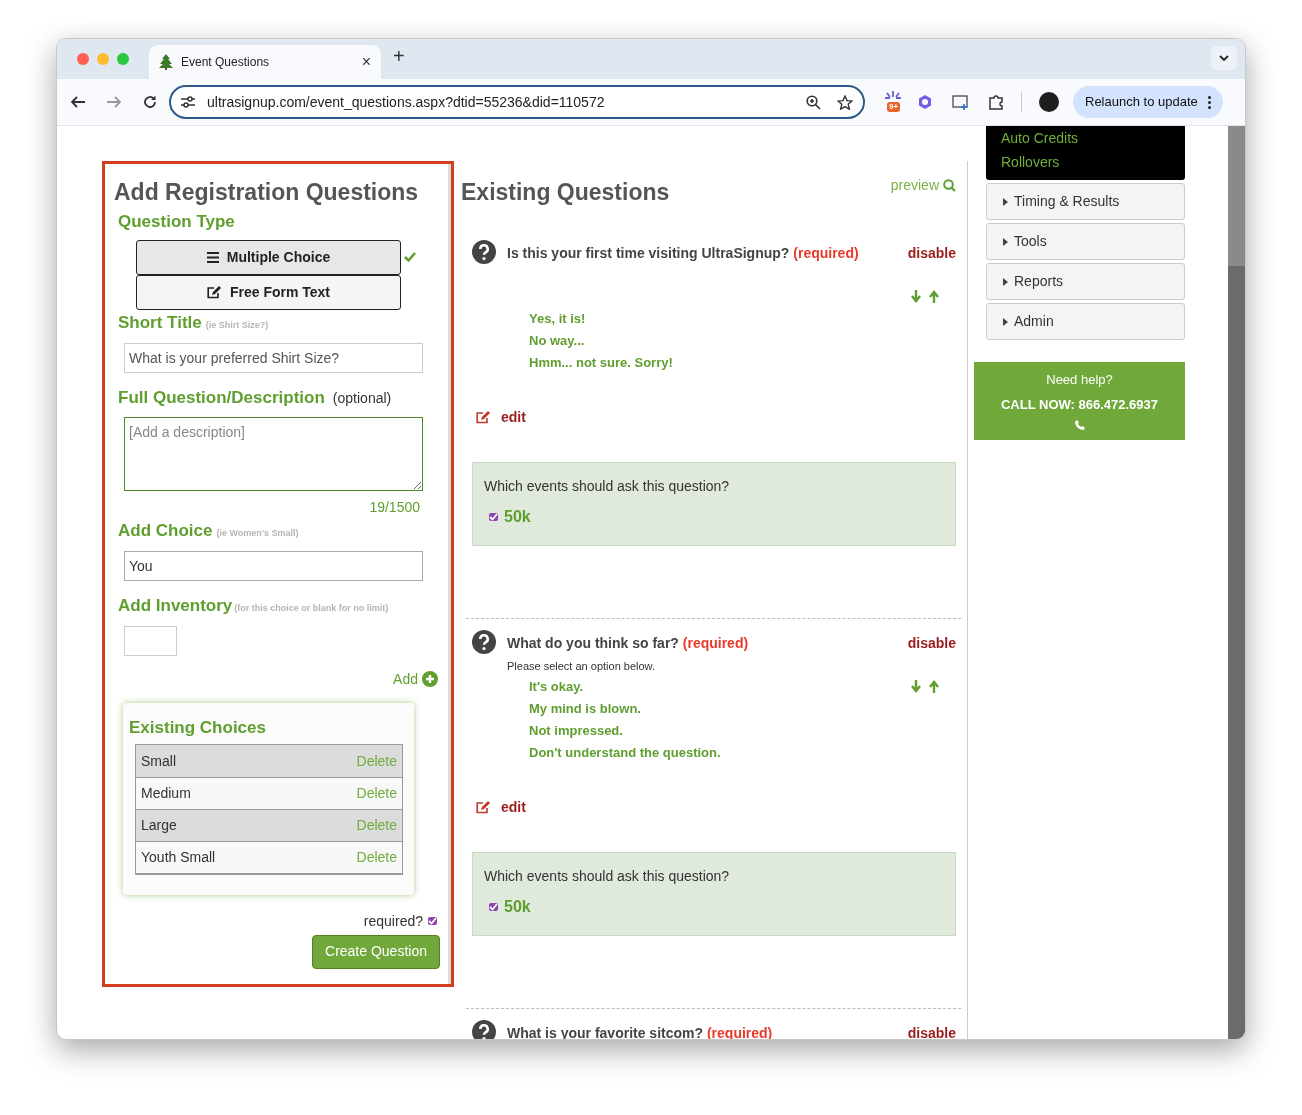  I want to click on required-label: required?, so click(393, 921).